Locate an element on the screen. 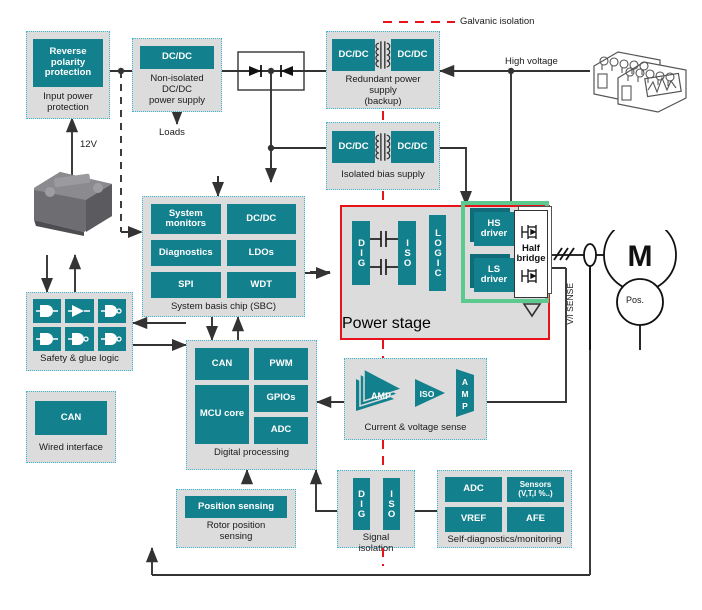 This screenshot has width=702, height=610. half-bridge-label: Half bridge is located at coordinates (531, 254).